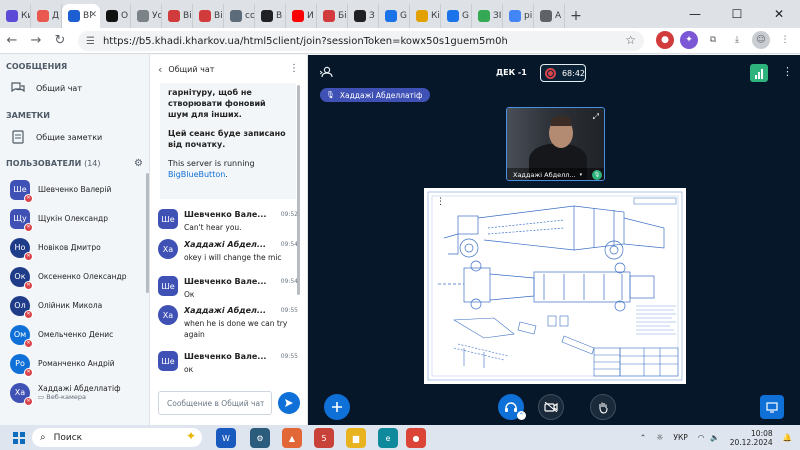 This screenshot has width=800, height=450. What do you see at coordinates (416, 438) in the screenshot?
I see `taskbar-app-chrome: ●` at bounding box center [416, 438].